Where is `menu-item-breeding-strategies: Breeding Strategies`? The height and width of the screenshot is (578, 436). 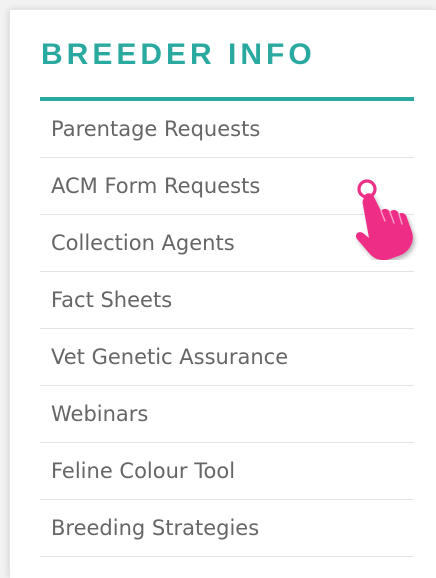 menu-item-breeding-strategies: Breeding Strategies is located at coordinates (227, 528).